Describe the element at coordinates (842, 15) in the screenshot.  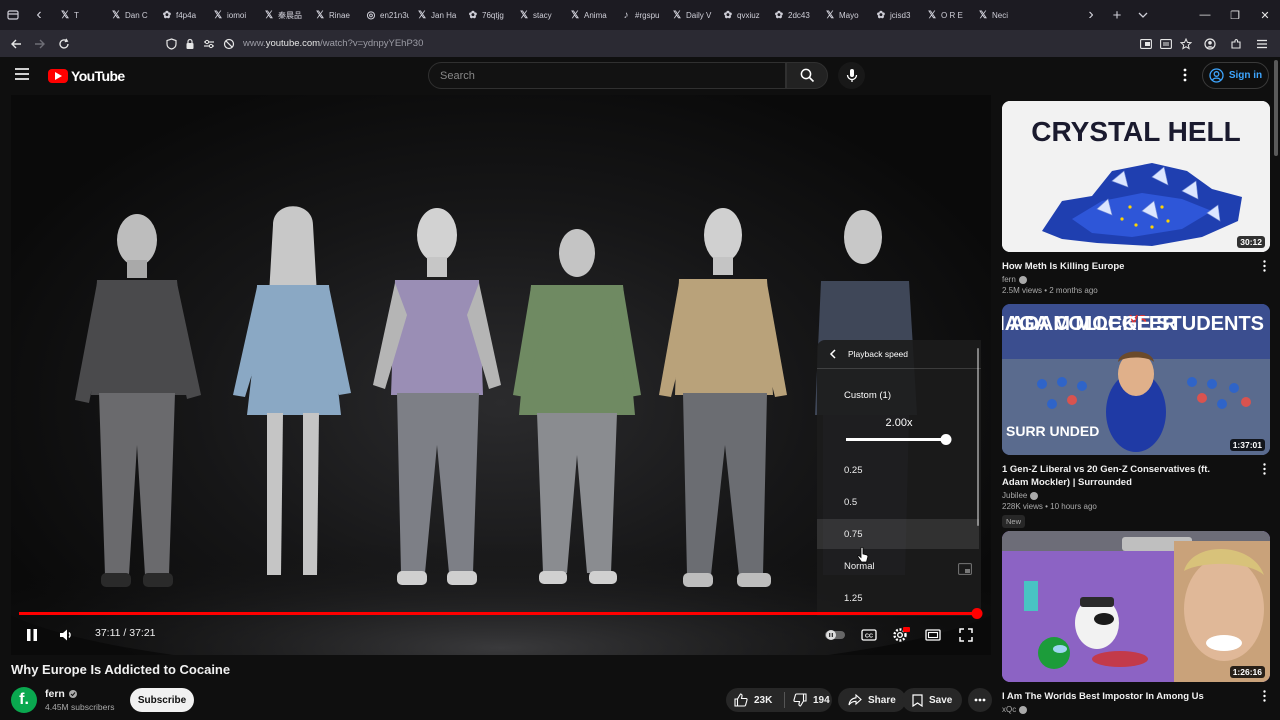
I see `browser-tab: 𝕏 Mayo` at that location.